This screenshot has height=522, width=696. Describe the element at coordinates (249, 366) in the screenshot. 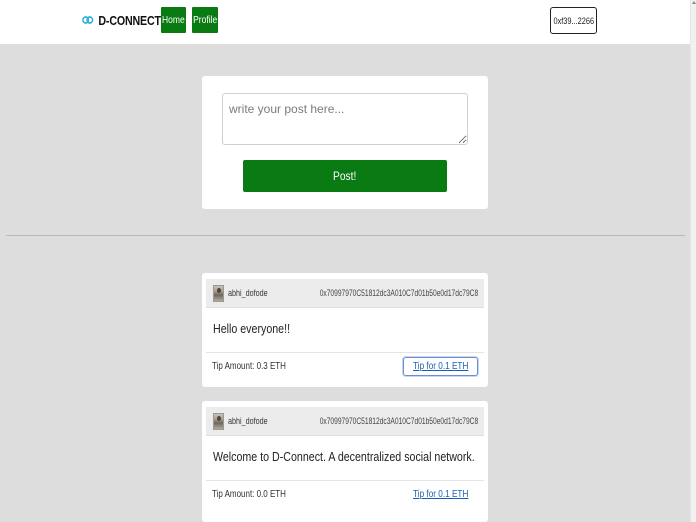

I see `tip-amount: Tip Amount: 0.3 ETH` at that location.